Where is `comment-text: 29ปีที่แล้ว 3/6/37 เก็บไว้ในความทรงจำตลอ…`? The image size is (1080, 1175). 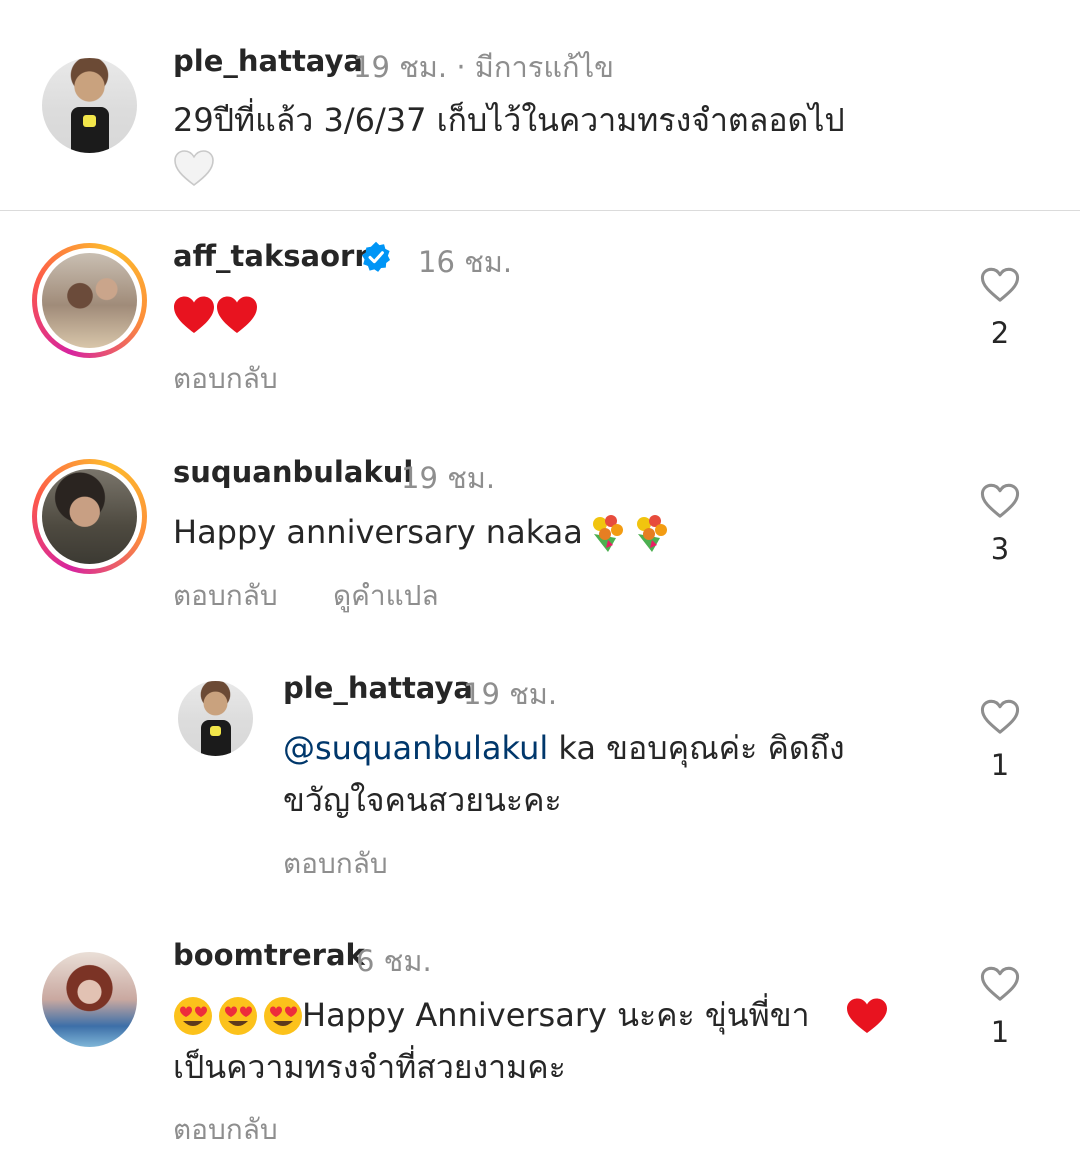
comment-text: 29ปีที่แล้ว 3/6/37 เก็บไว้ในความทรงจำตลอ… is located at coordinates (509, 120).